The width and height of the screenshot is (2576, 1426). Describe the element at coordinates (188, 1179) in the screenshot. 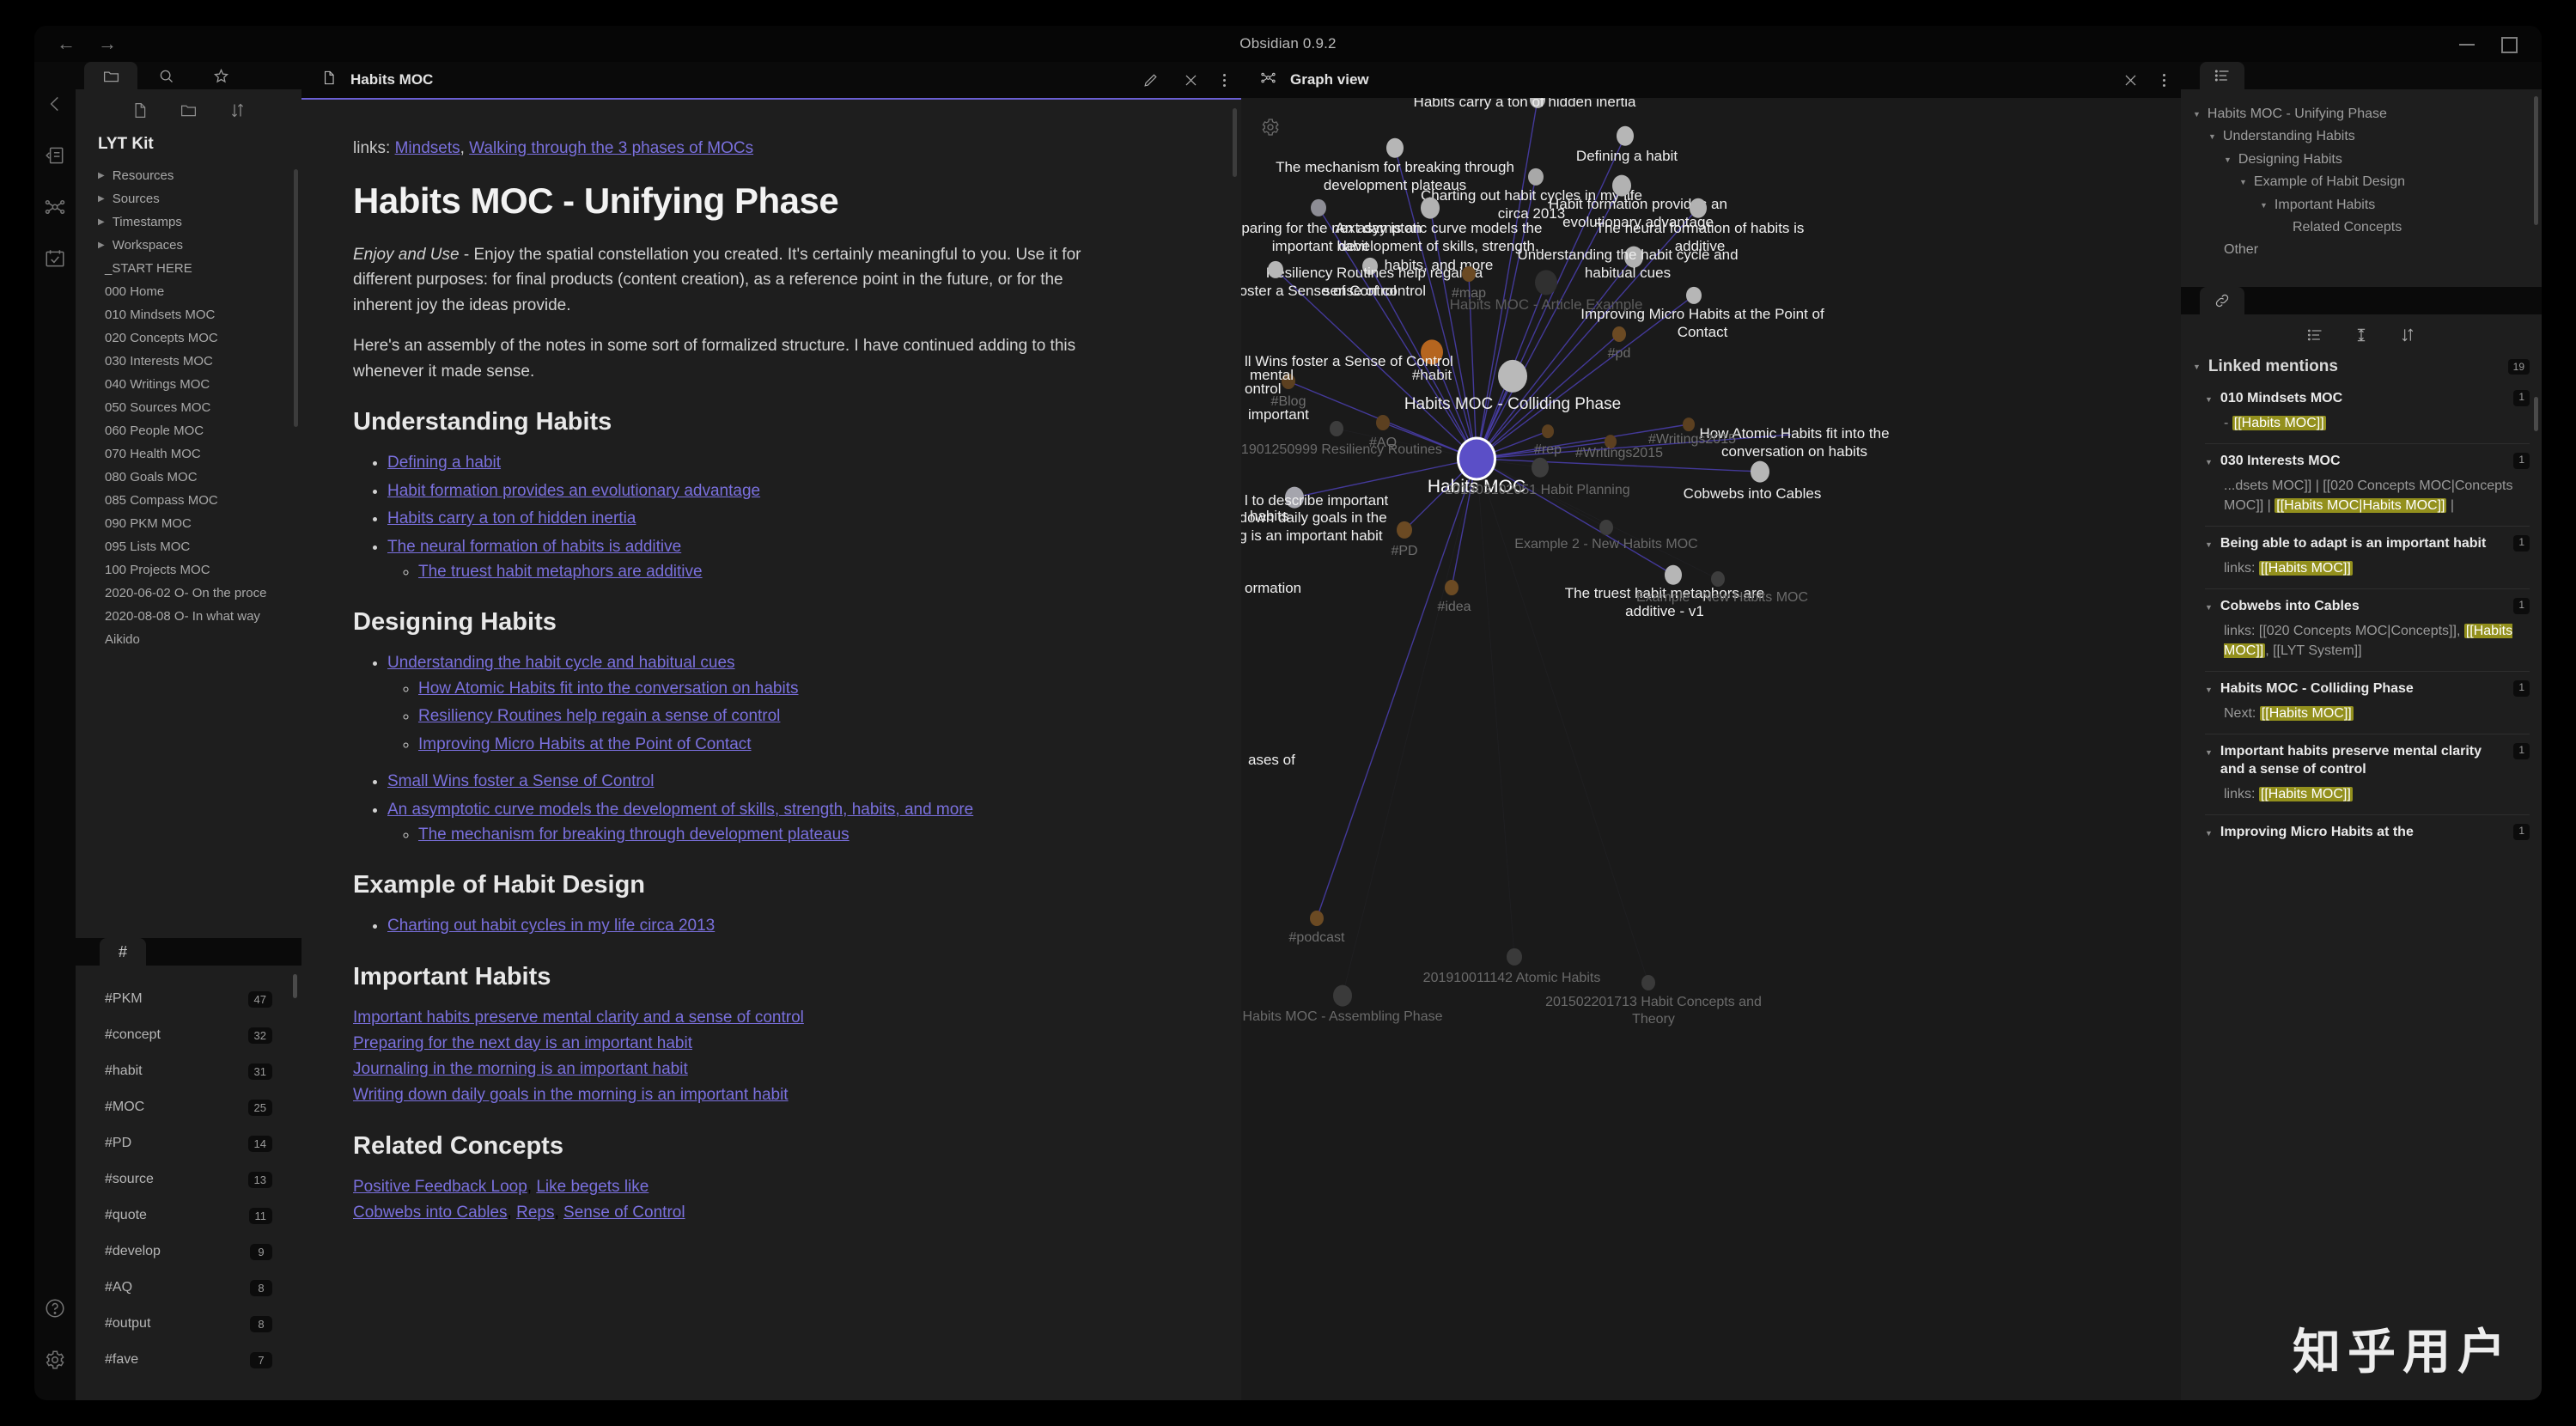

I see `tag-row: #source 13` at that location.